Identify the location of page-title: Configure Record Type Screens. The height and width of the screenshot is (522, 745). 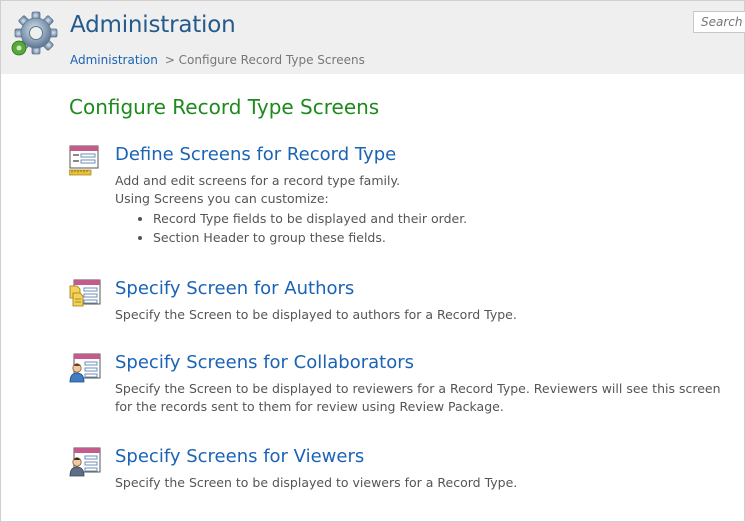
(224, 107).